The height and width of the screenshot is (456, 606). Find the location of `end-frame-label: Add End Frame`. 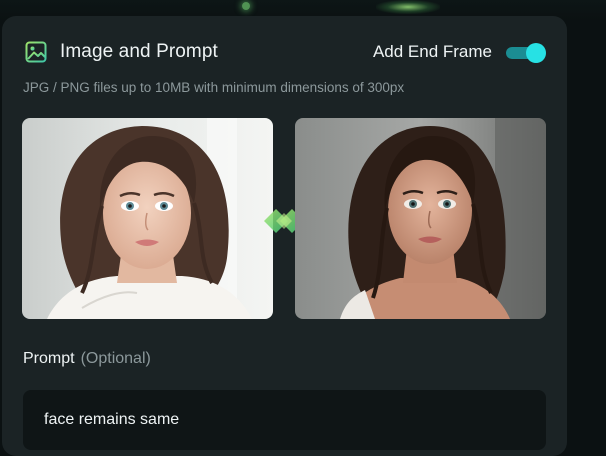

end-frame-label: Add End Frame is located at coordinates (432, 51).